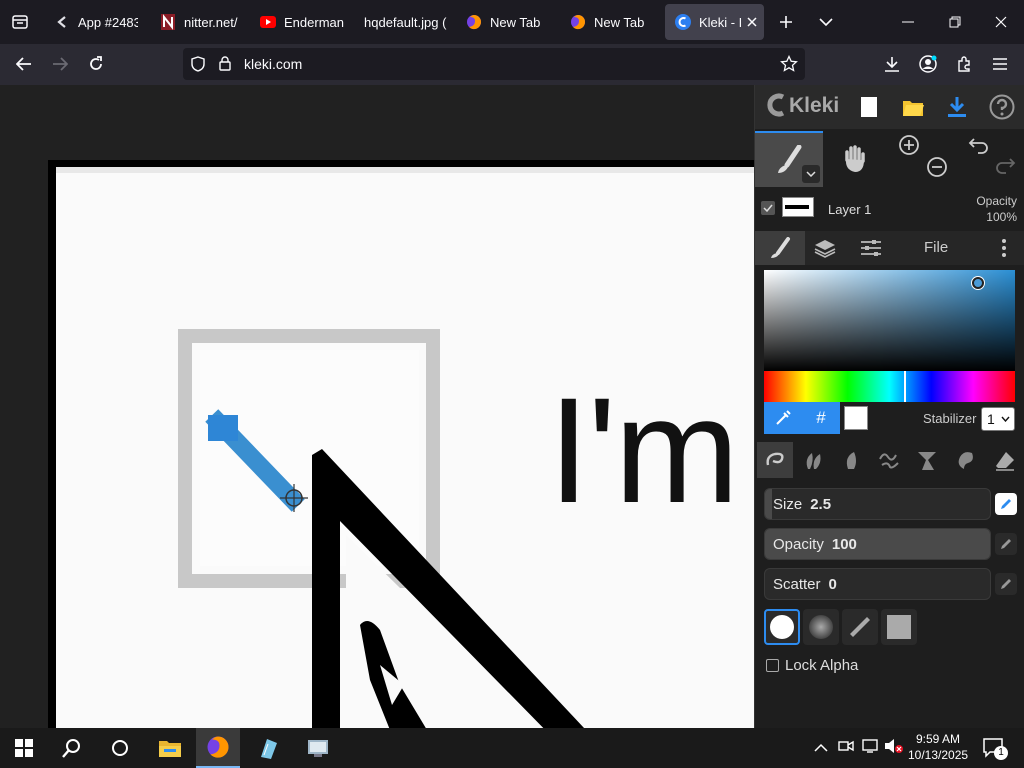  Describe the element at coordinates (889, 210) in the screenshot. I see `layer-row: Layer 1 Opacity 100%` at that location.